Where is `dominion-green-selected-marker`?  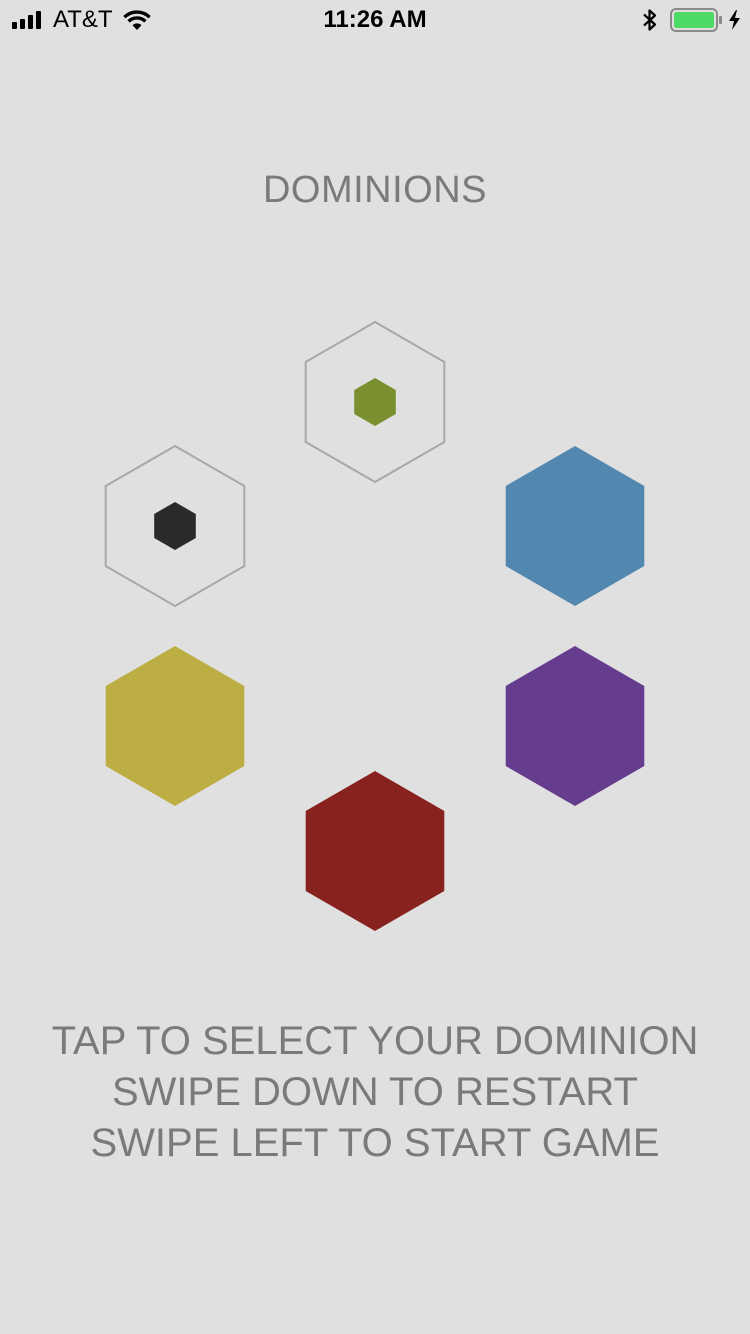
dominion-green-selected-marker is located at coordinates (375, 402).